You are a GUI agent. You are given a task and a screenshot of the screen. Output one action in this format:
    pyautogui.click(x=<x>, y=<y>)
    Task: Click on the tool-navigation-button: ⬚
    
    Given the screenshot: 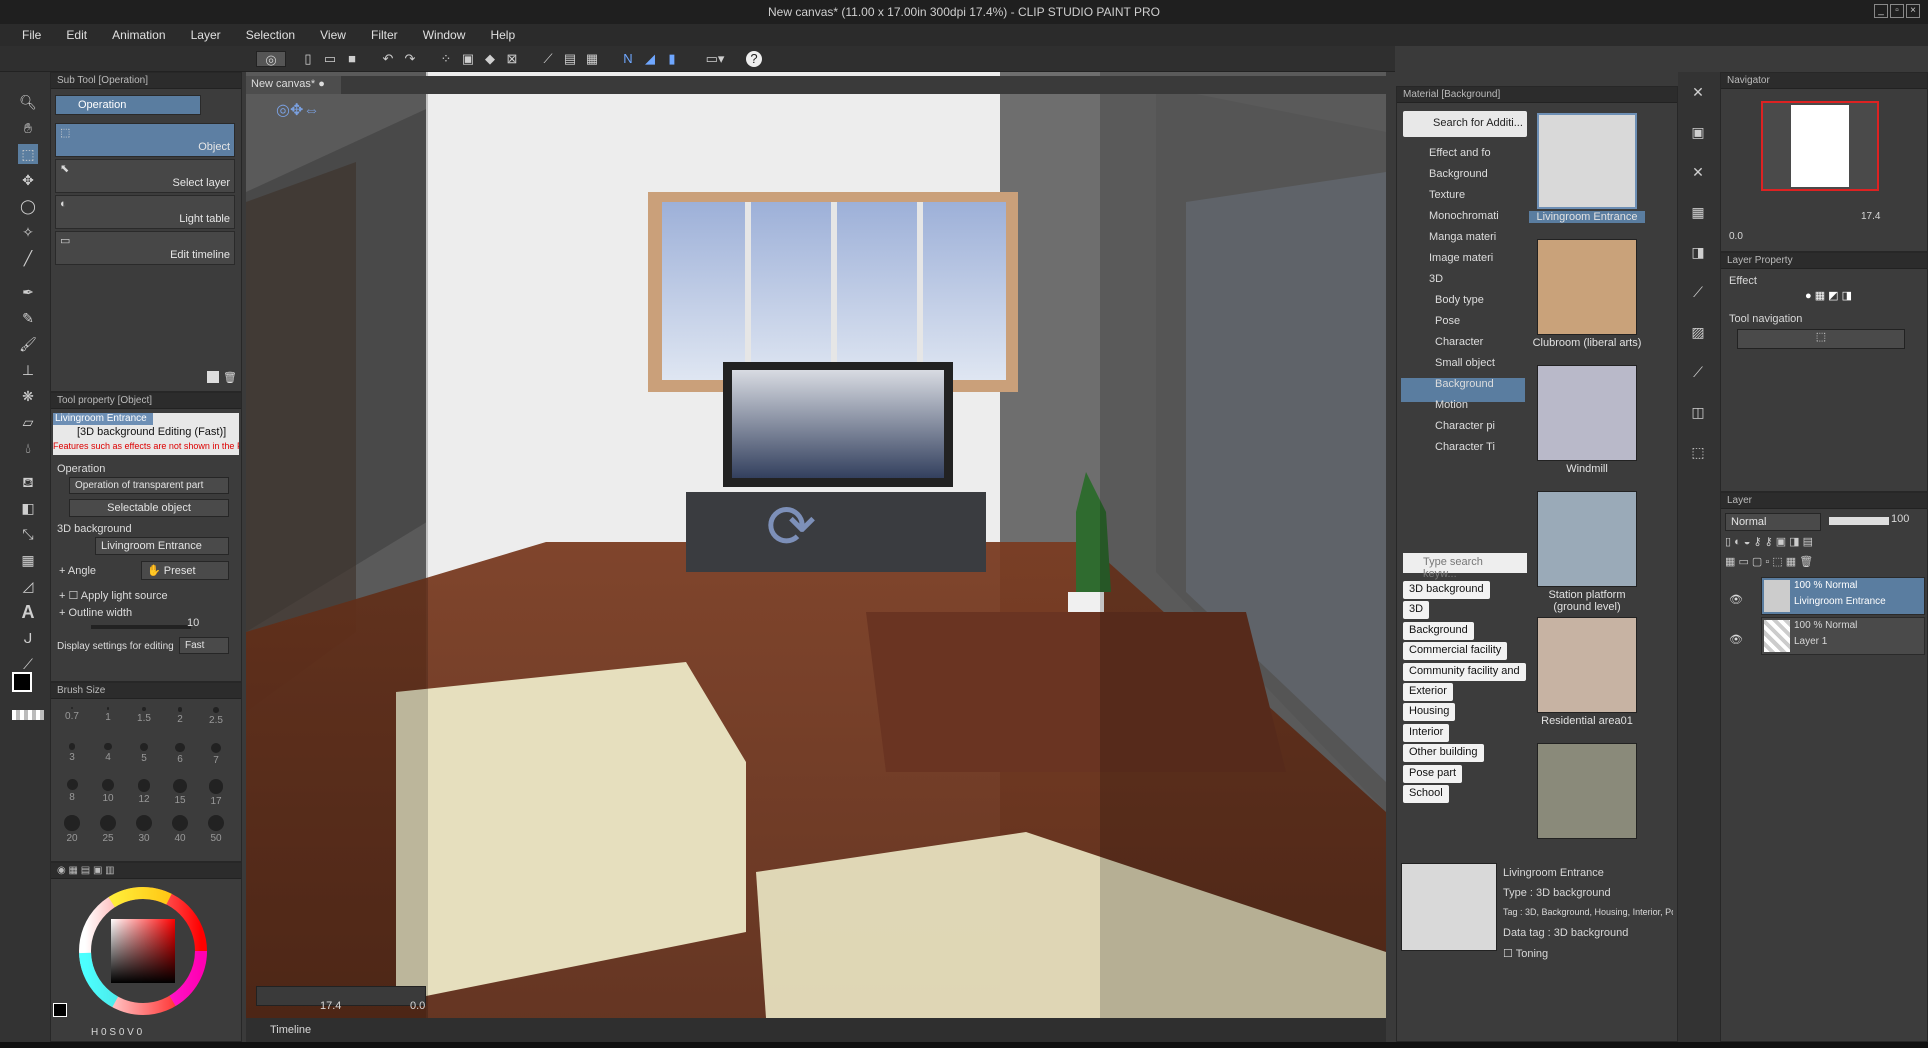 What is the action you would take?
    pyautogui.click(x=1821, y=339)
    